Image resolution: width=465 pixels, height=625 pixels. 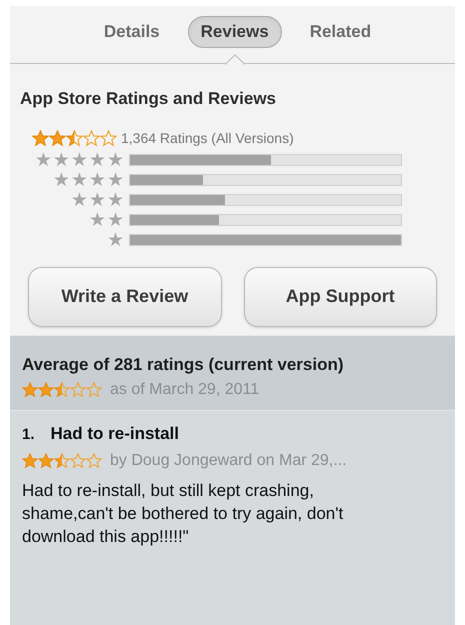 I want to click on tab: Details, so click(x=132, y=31).